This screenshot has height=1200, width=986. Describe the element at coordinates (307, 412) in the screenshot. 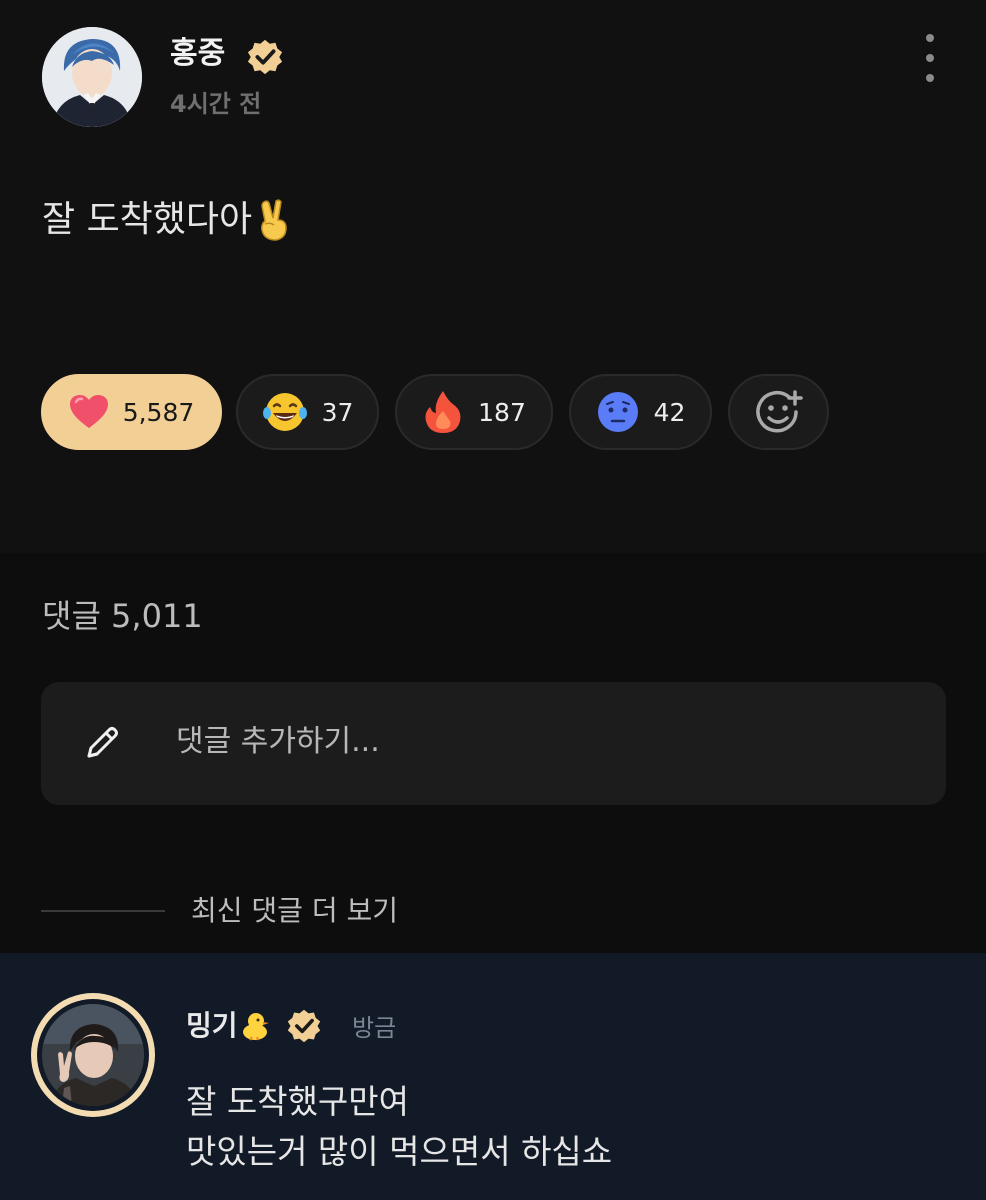

I see `reaction-laugh-button: 37` at that location.